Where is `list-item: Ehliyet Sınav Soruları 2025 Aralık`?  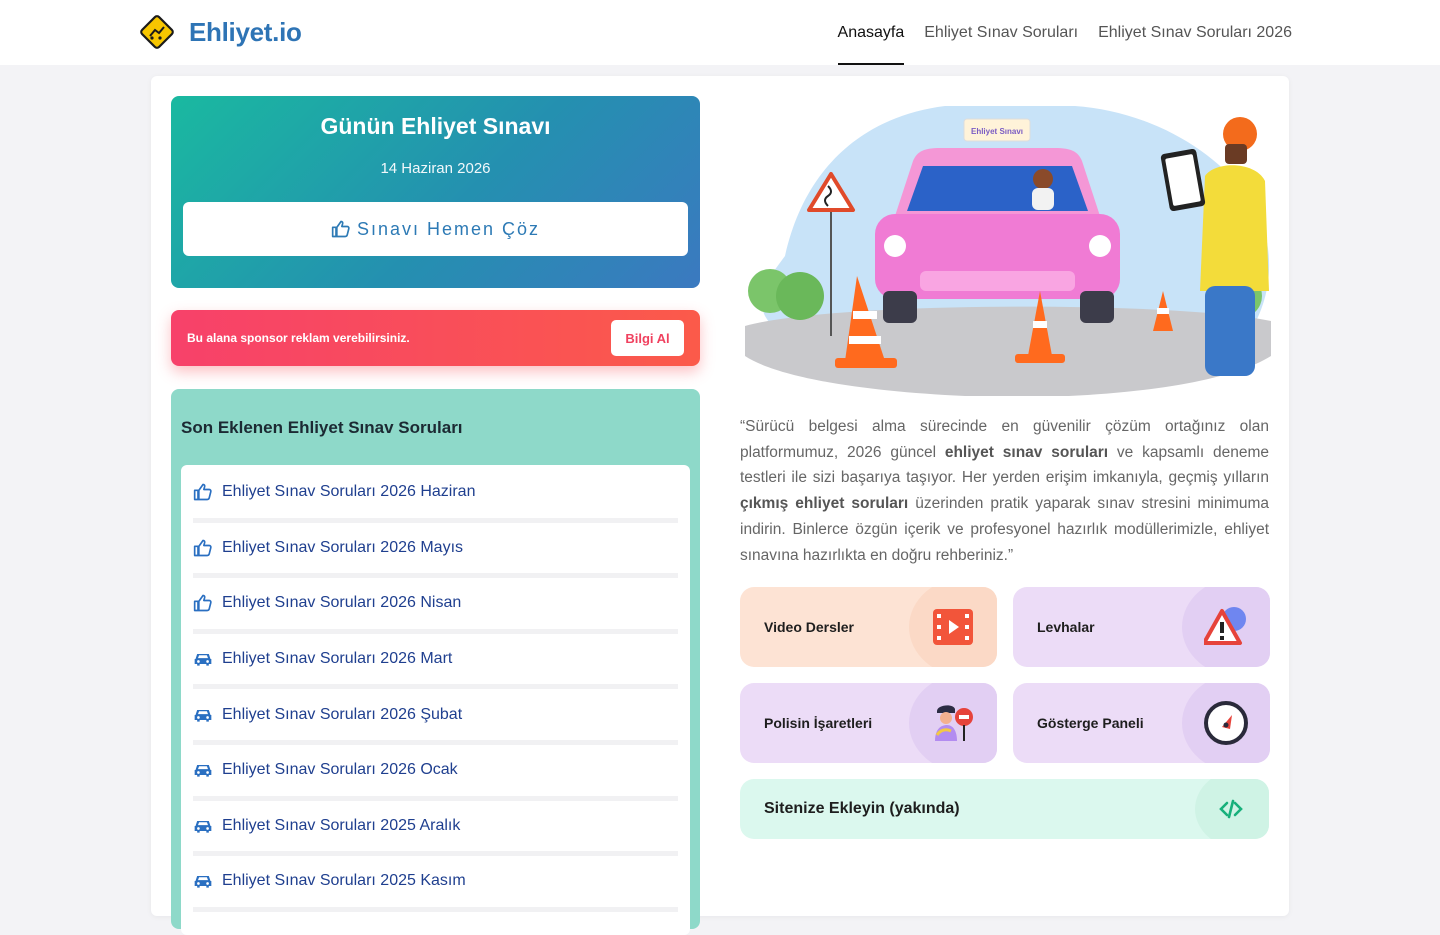 list-item: Ehliyet Sınav Soruları 2025 Aralık is located at coordinates (435, 829).